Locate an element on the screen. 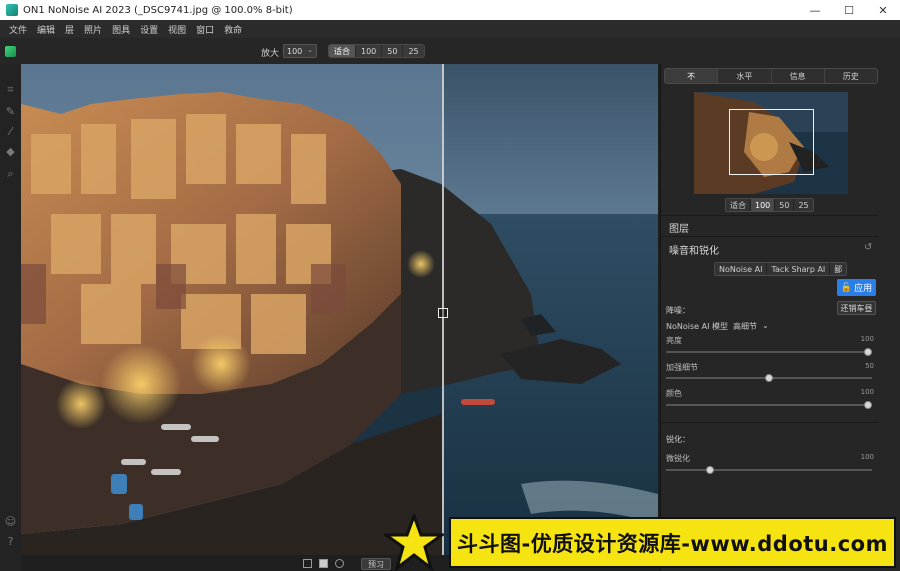 The height and width of the screenshot is (571, 900). mask-icon is located at coordinates (323, 563).